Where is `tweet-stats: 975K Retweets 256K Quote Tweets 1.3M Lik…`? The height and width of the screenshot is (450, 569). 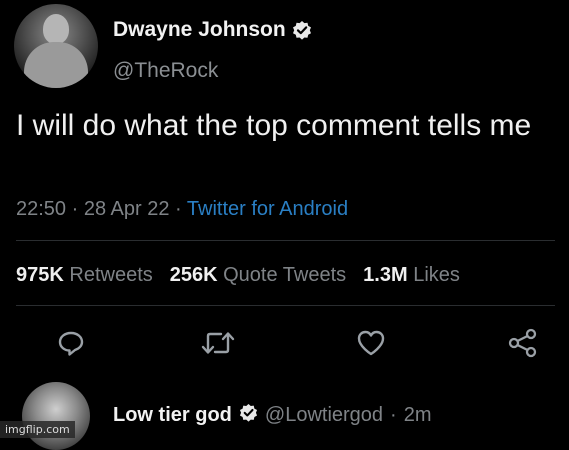 tweet-stats: 975K Retweets 256K Quote Tweets 1.3M Lik… is located at coordinates (238, 275).